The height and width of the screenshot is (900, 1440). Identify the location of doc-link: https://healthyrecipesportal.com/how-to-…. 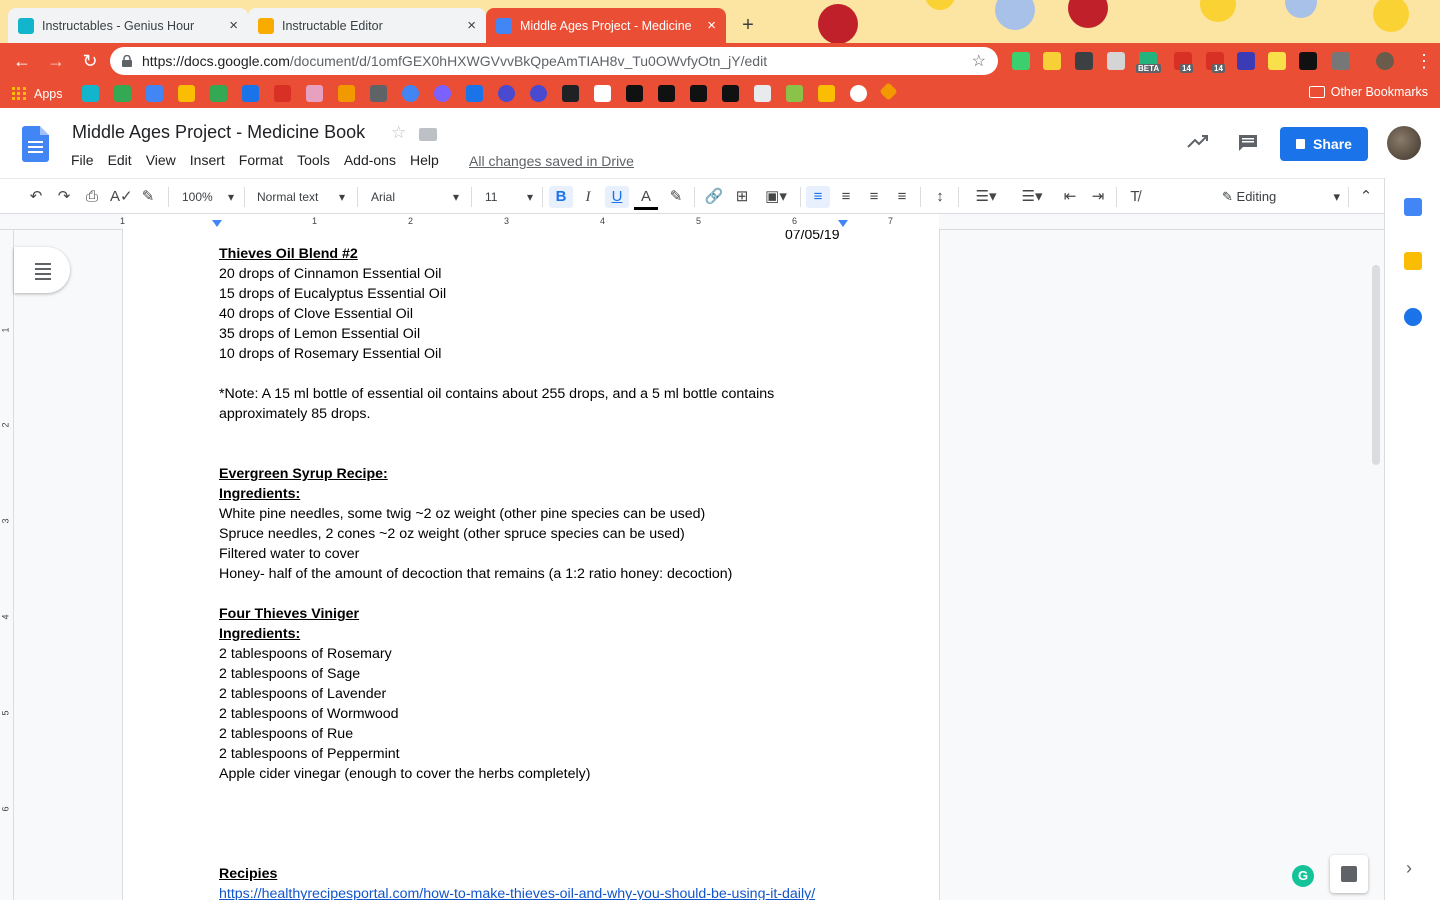
(539, 892).